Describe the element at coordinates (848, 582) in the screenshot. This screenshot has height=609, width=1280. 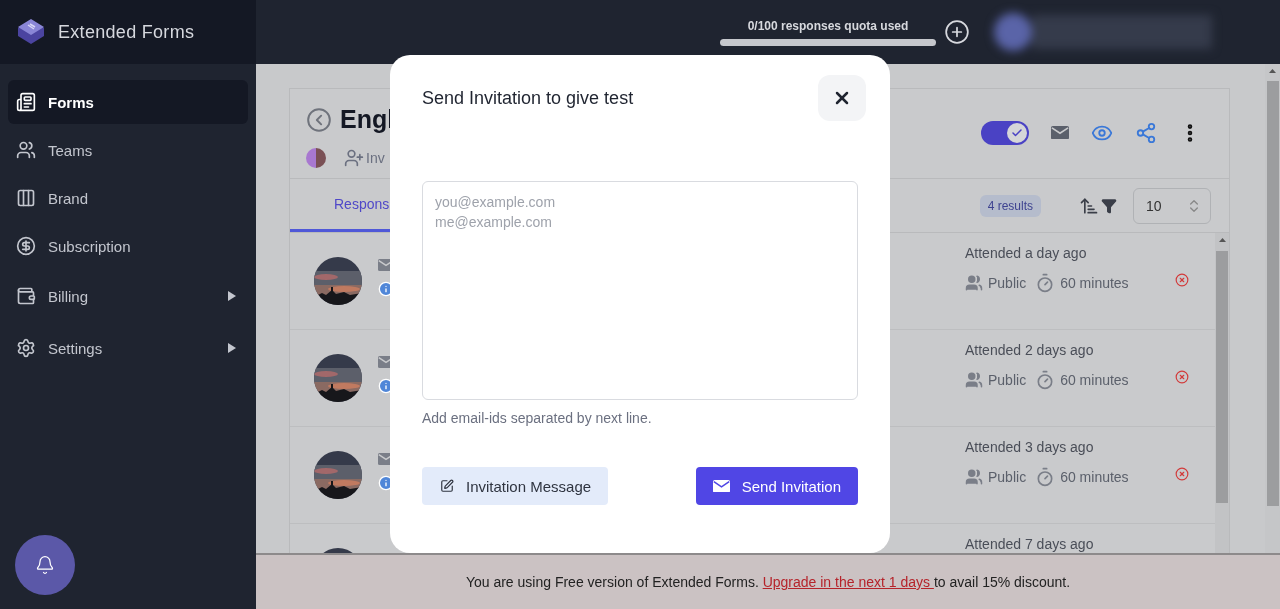
I see `upgrade-link: Upgrade in the next 1 days` at that location.